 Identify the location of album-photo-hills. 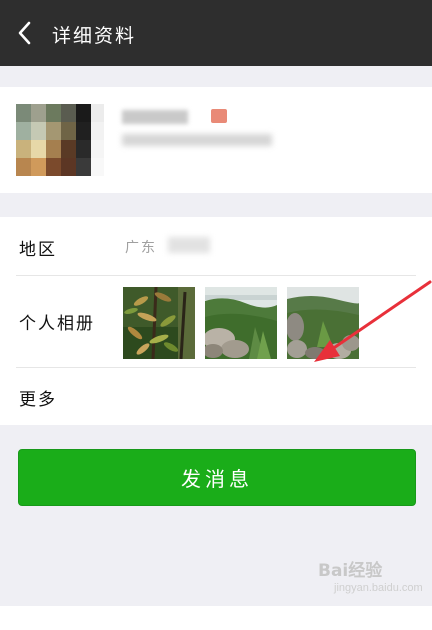
(241, 323).